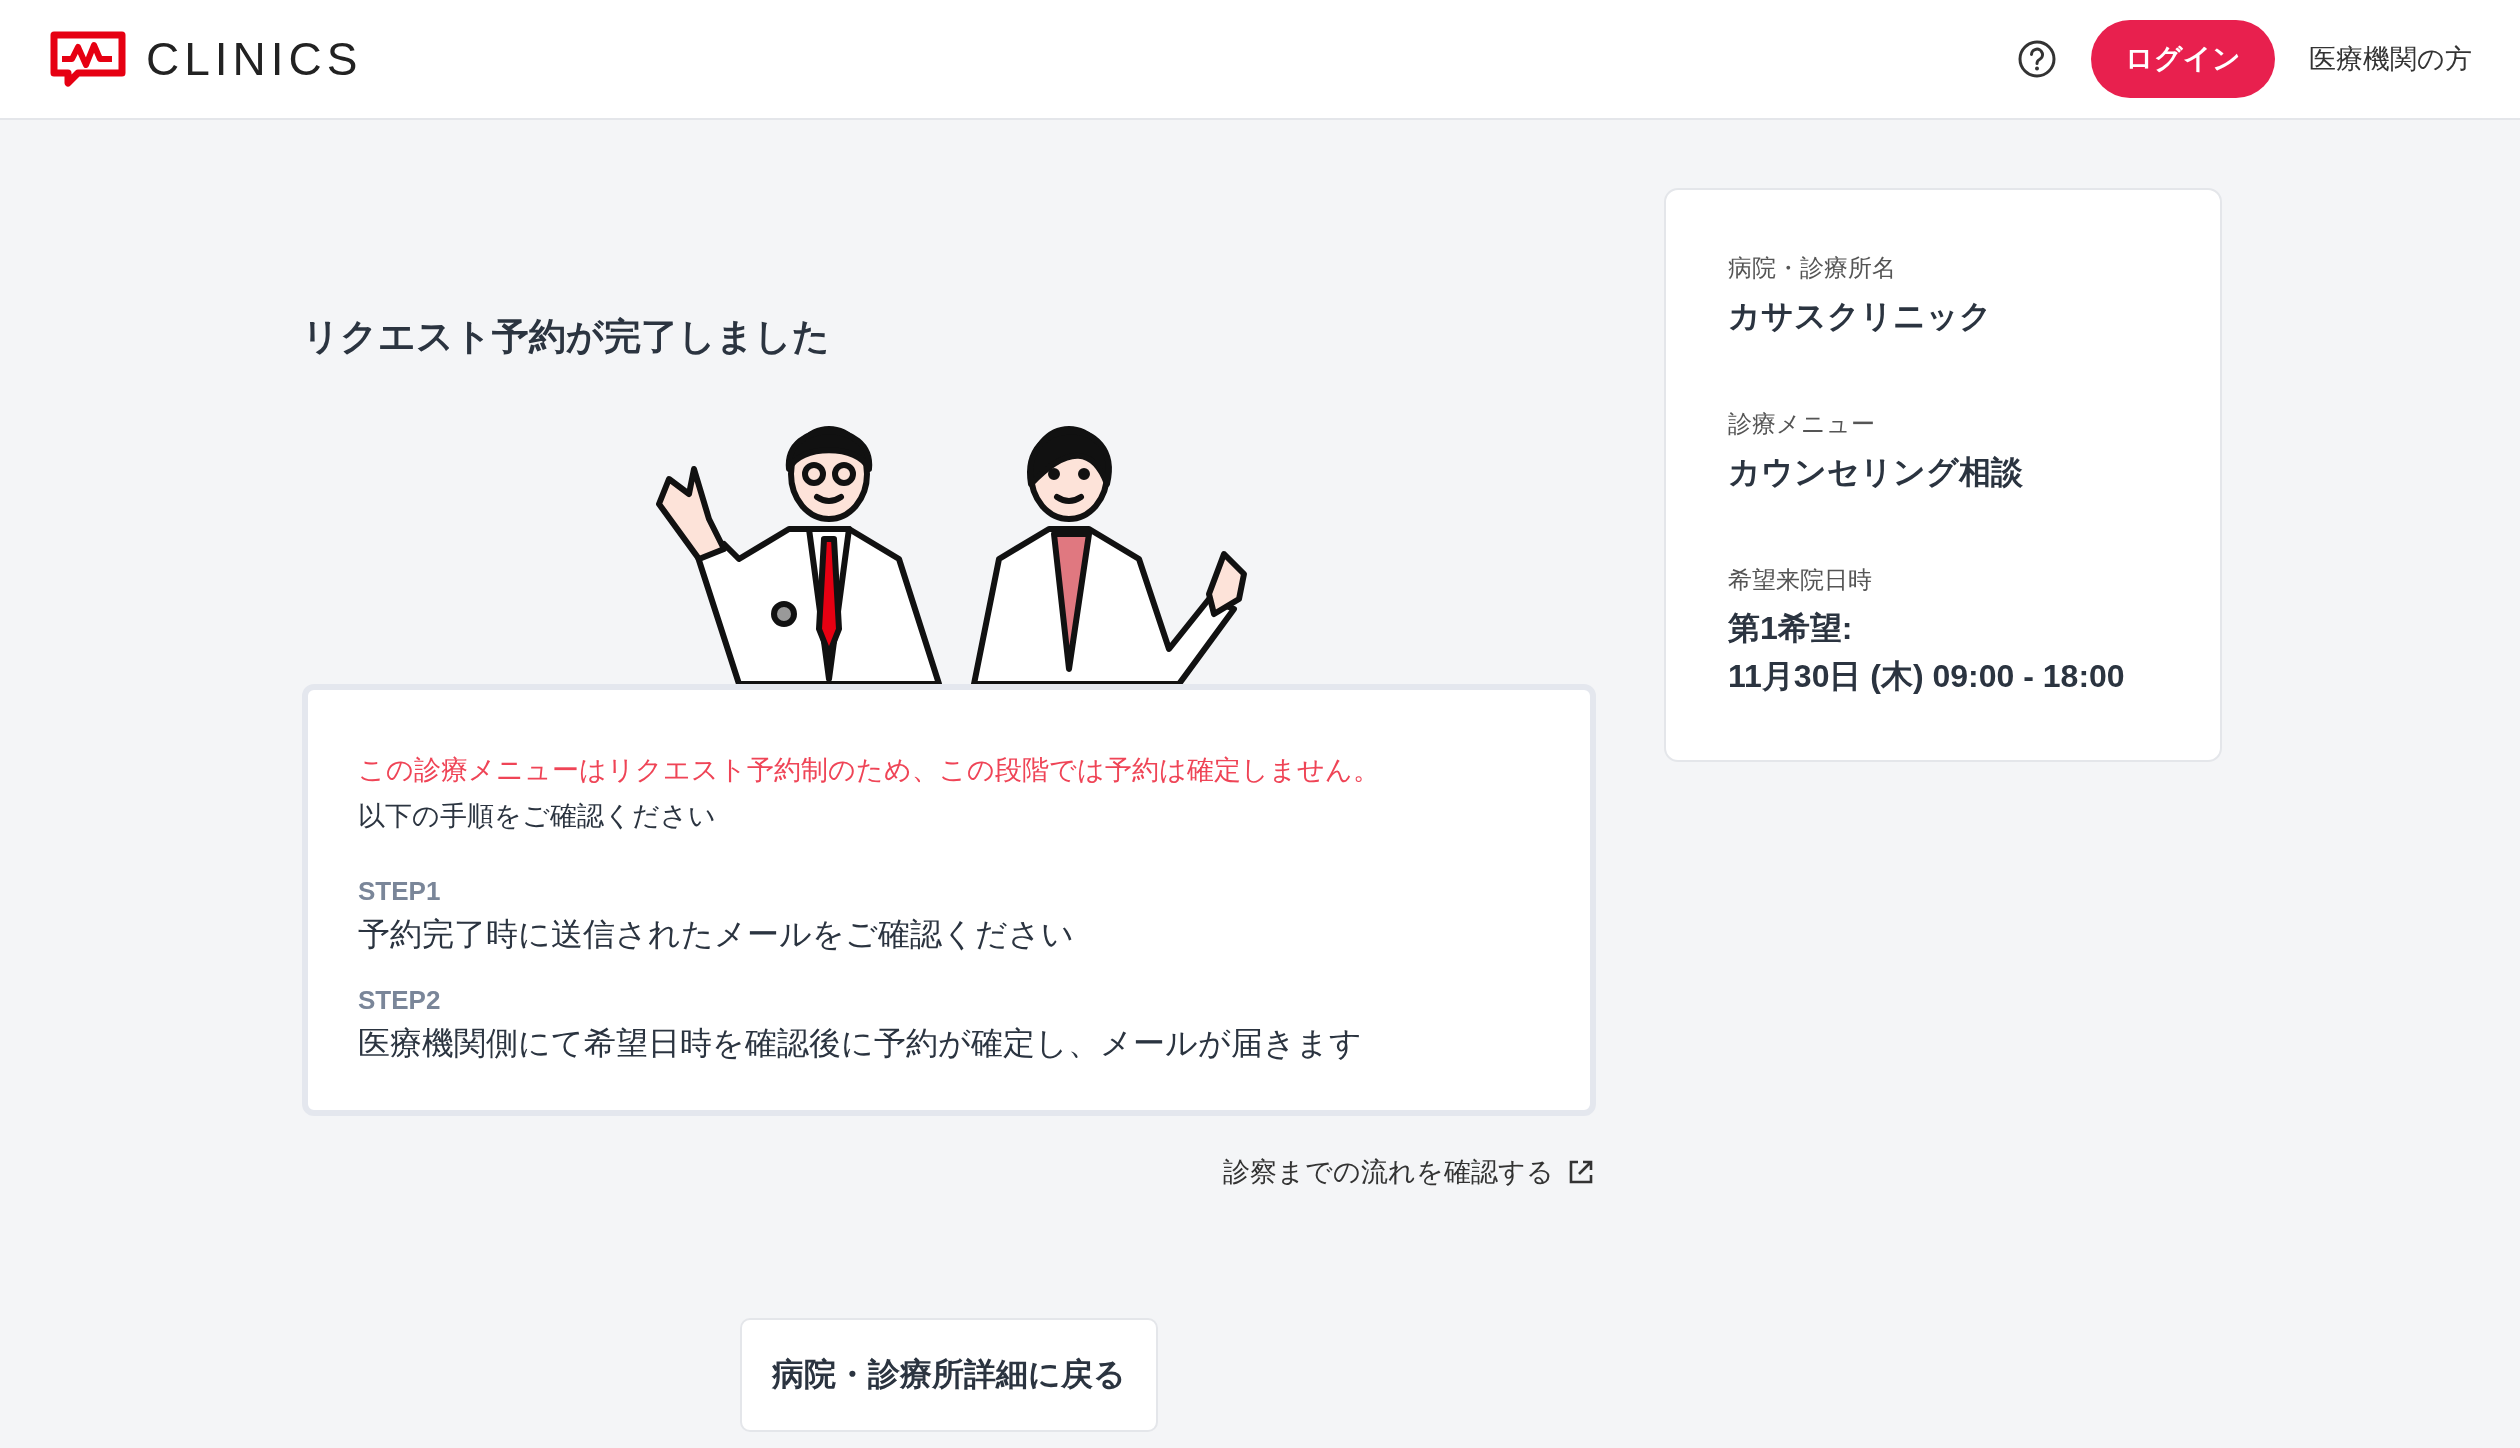  I want to click on login-button: ログイン, so click(2183, 59).